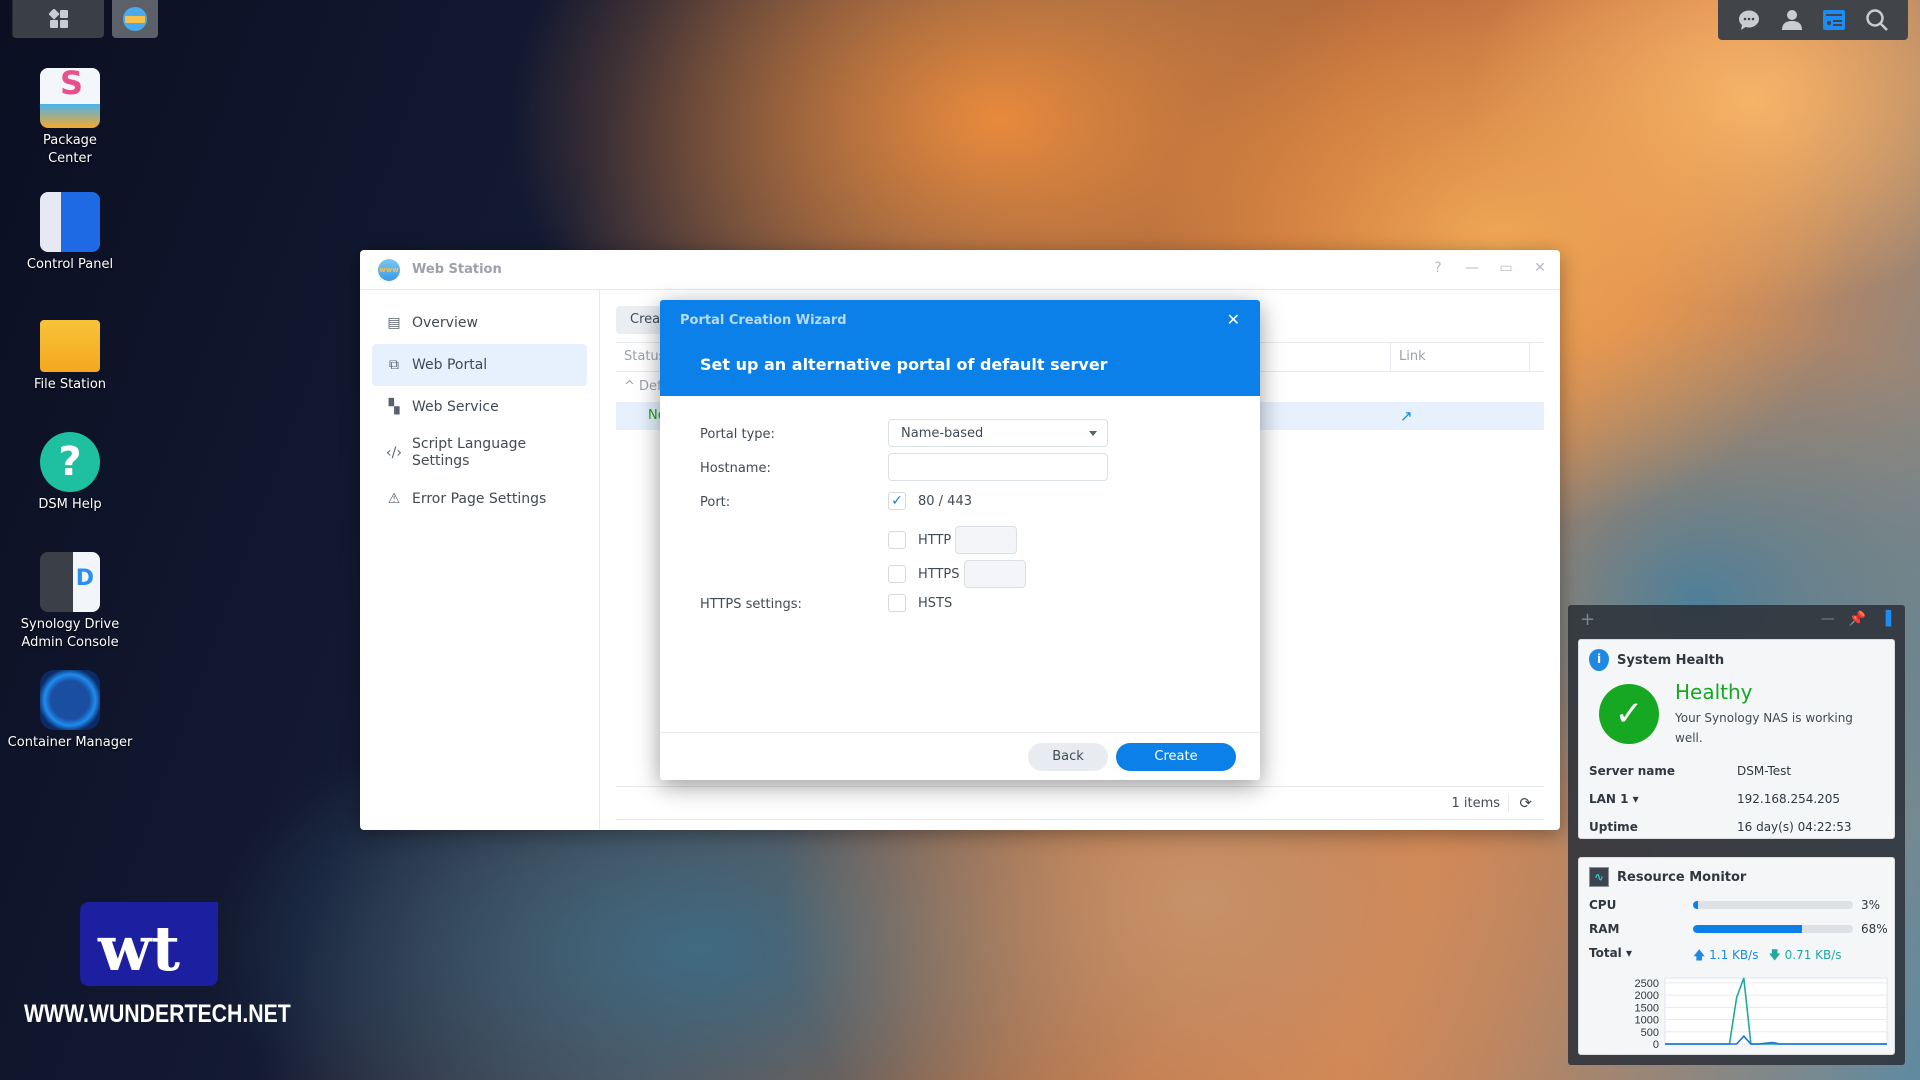  What do you see at coordinates (640, 357) in the screenshot?
I see `column-status: Status` at bounding box center [640, 357].